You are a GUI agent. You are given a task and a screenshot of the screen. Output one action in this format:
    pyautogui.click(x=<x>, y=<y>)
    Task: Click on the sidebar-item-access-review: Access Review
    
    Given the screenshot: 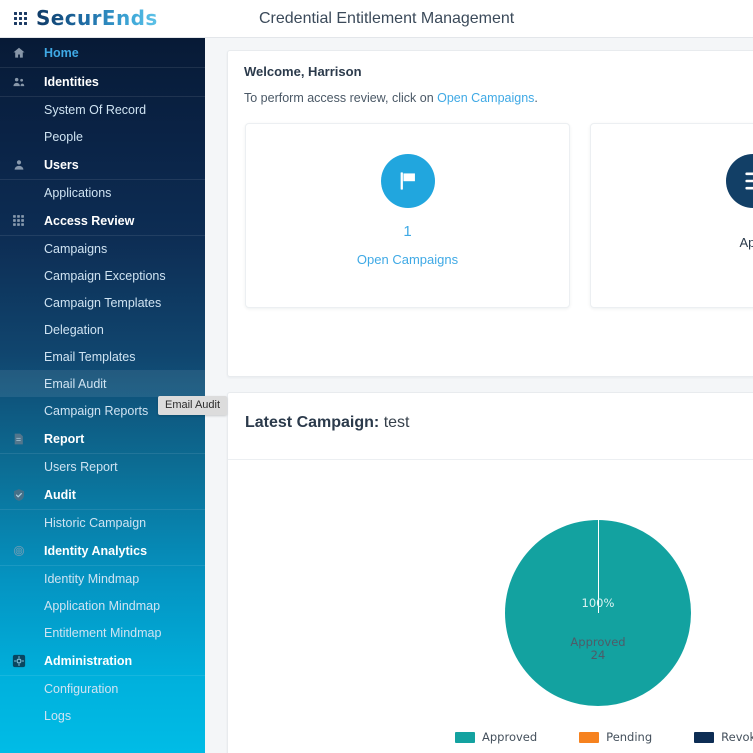 What is the action you would take?
    pyautogui.click(x=102, y=220)
    